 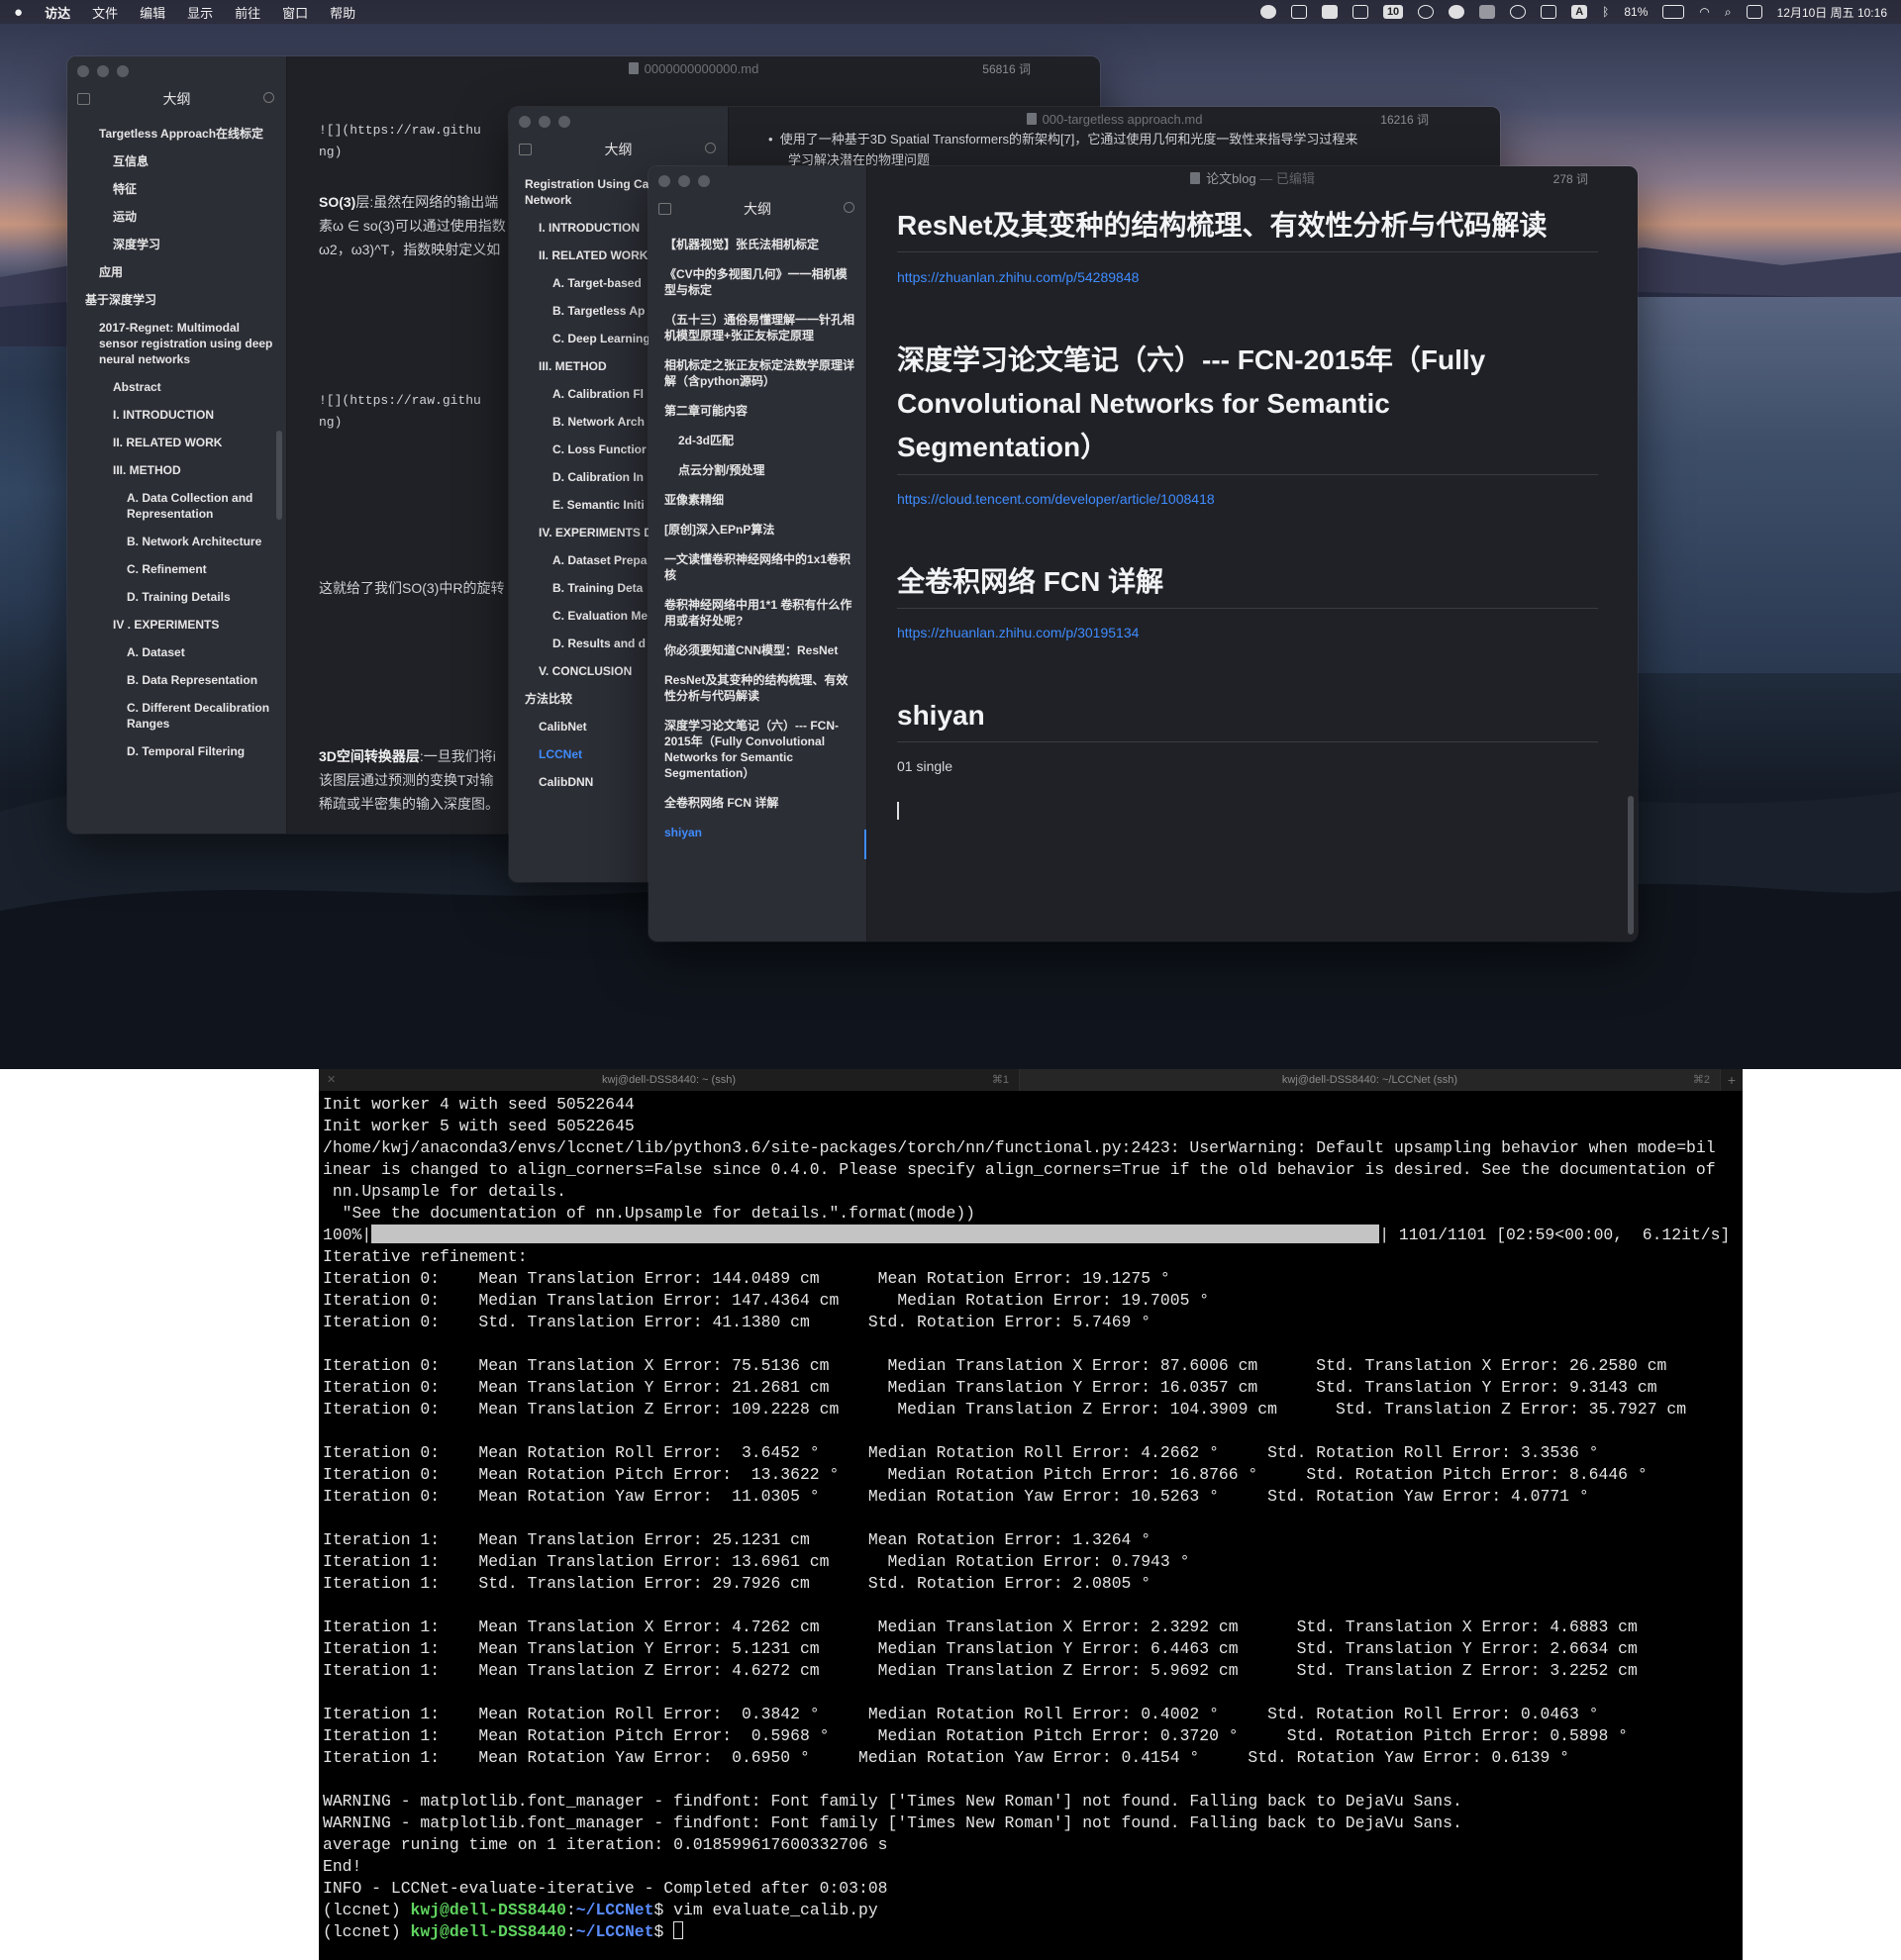 What do you see at coordinates (176, 272) in the screenshot?
I see `outline-item: 应用` at bounding box center [176, 272].